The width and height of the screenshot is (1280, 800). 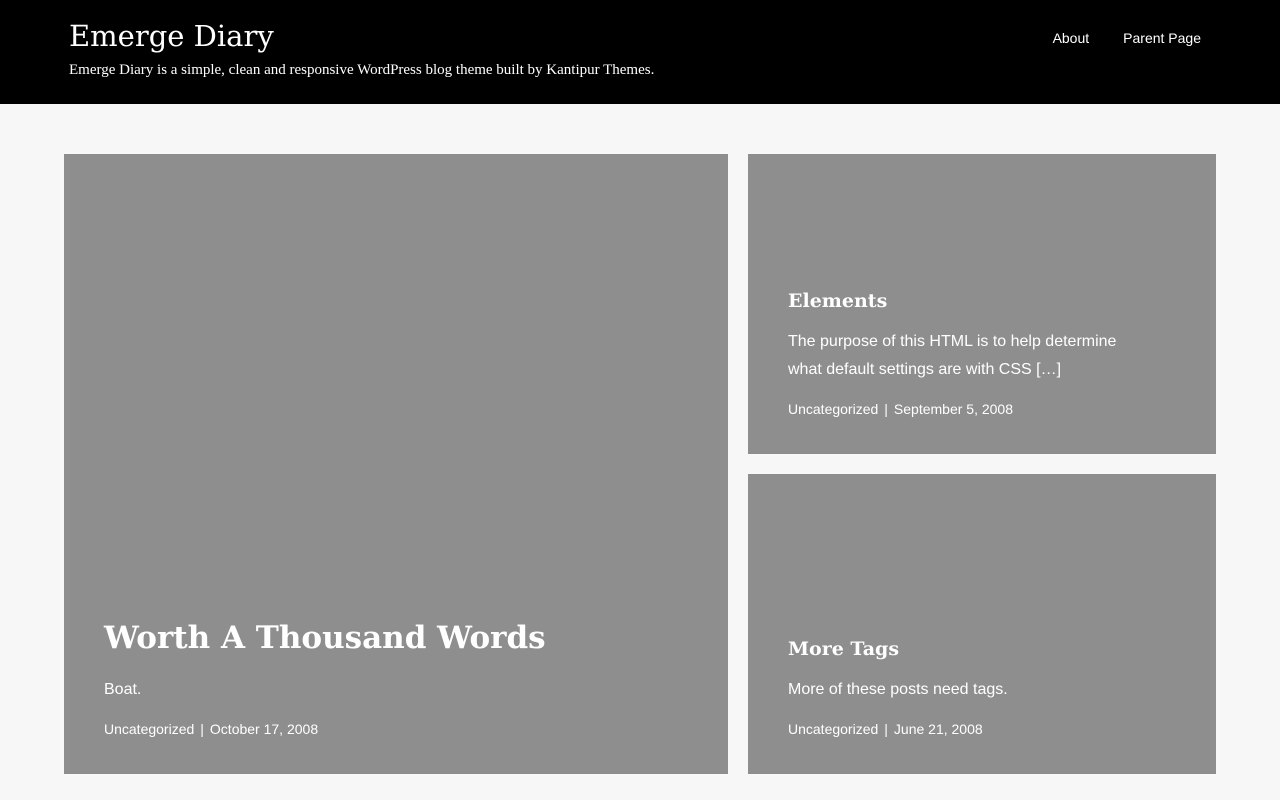 What do you see at coordinates (171, 36) in the screenshot?
I see `site-title: Emerge Diary` at bounding box center [171, 36].